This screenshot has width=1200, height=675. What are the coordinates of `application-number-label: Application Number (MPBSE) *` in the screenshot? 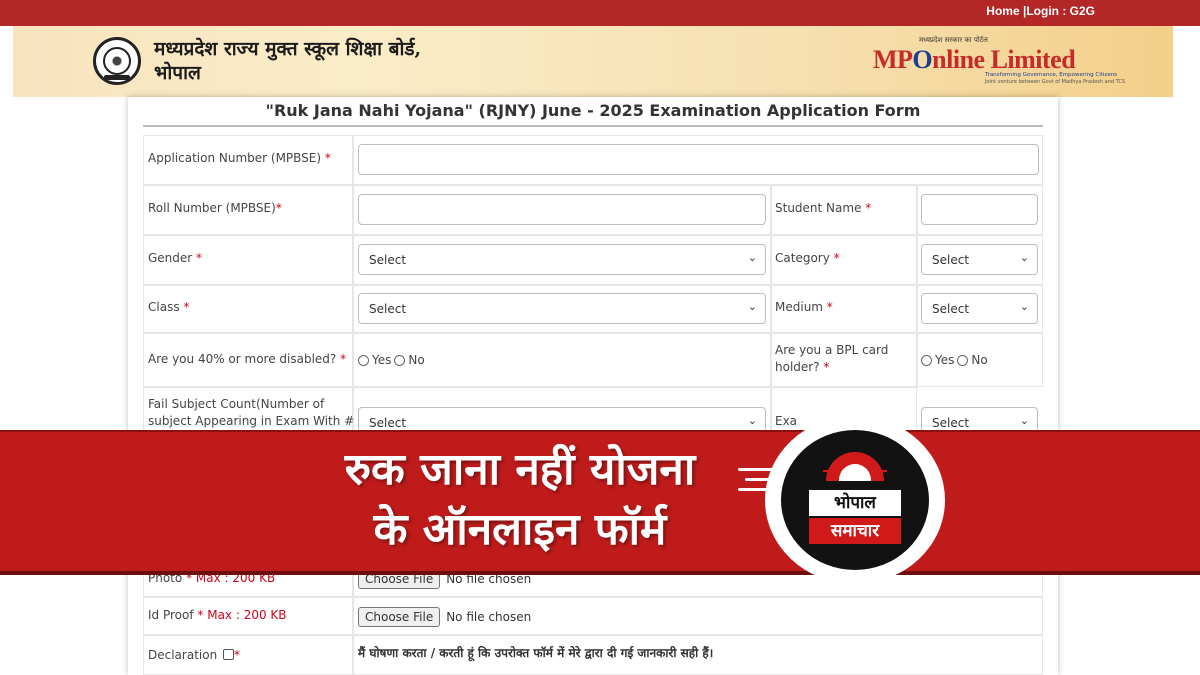 It's located at (239, 158).